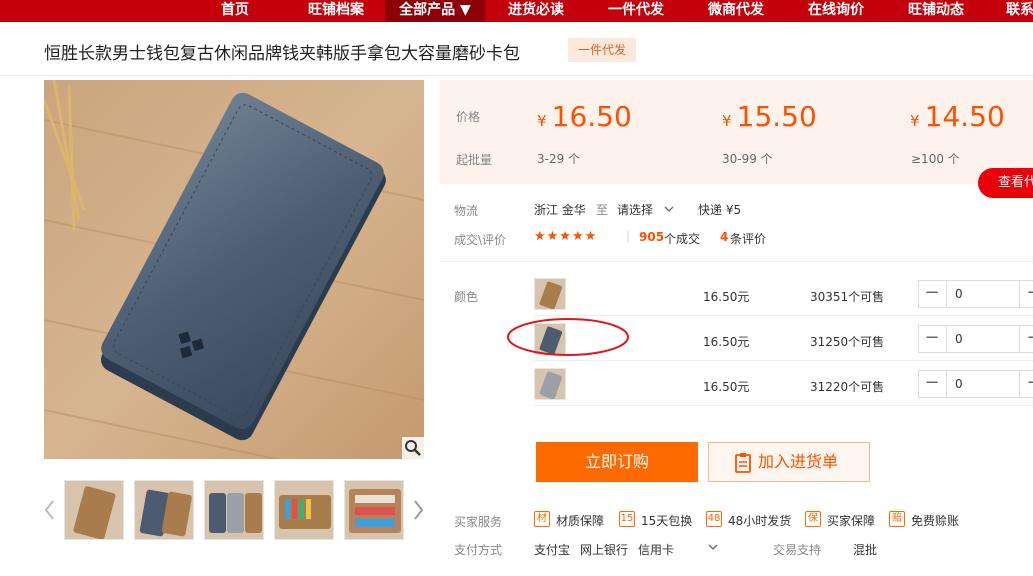  What do you see at coordinates (936, 11) in the screenshot?
I see `nav-shop-news: 旺铺动态` at bounding box center [936, 11].